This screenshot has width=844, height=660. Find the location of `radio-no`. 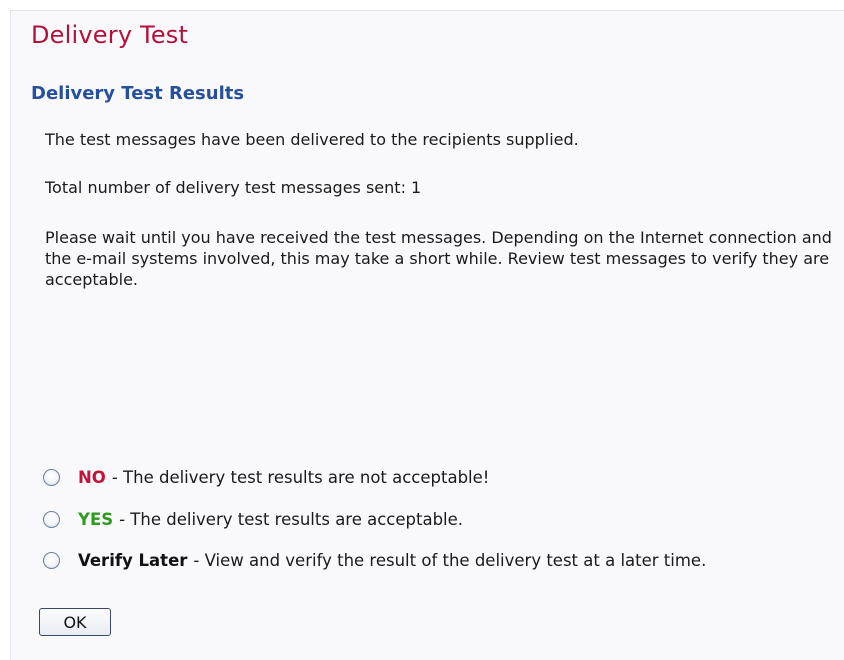

radio-no is located at coordinates (51, 477).